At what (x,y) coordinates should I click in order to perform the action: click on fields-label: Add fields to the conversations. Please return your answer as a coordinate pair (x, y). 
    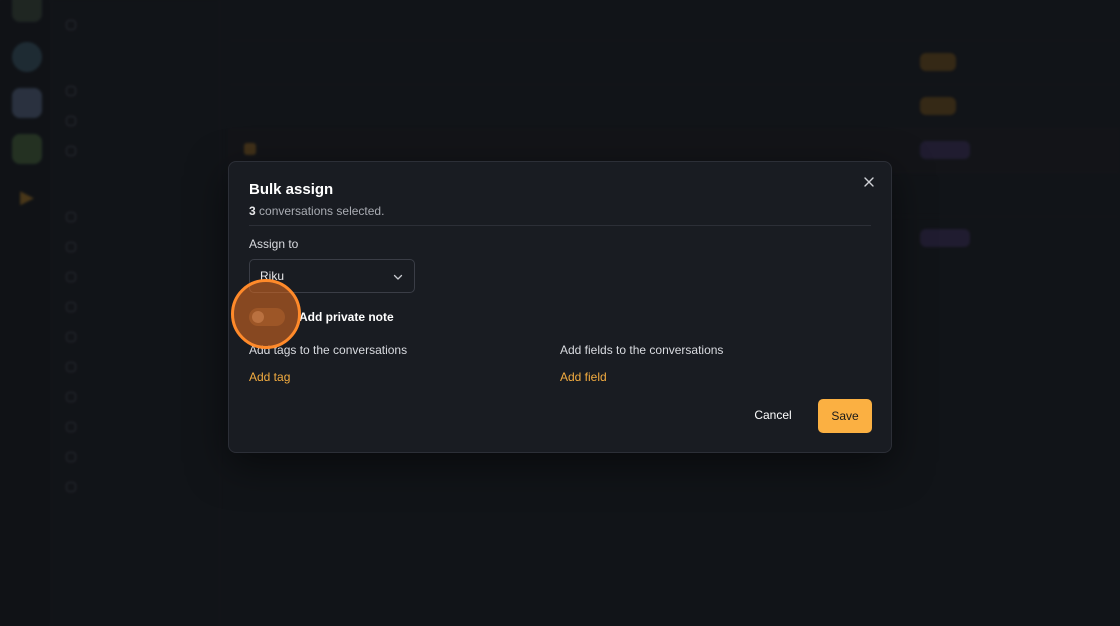
    Looking at the image, I should click on (642, 350).